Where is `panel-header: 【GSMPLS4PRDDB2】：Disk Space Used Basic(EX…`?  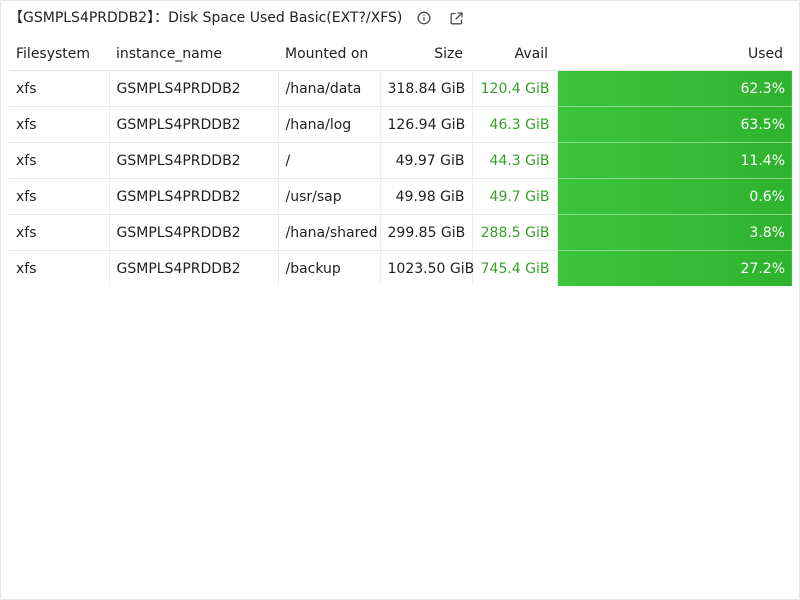
panel-header: 【GSMPLS4PRDDB2】：Disk Space Used Basic(EX… is located at coordinates (237, 18).